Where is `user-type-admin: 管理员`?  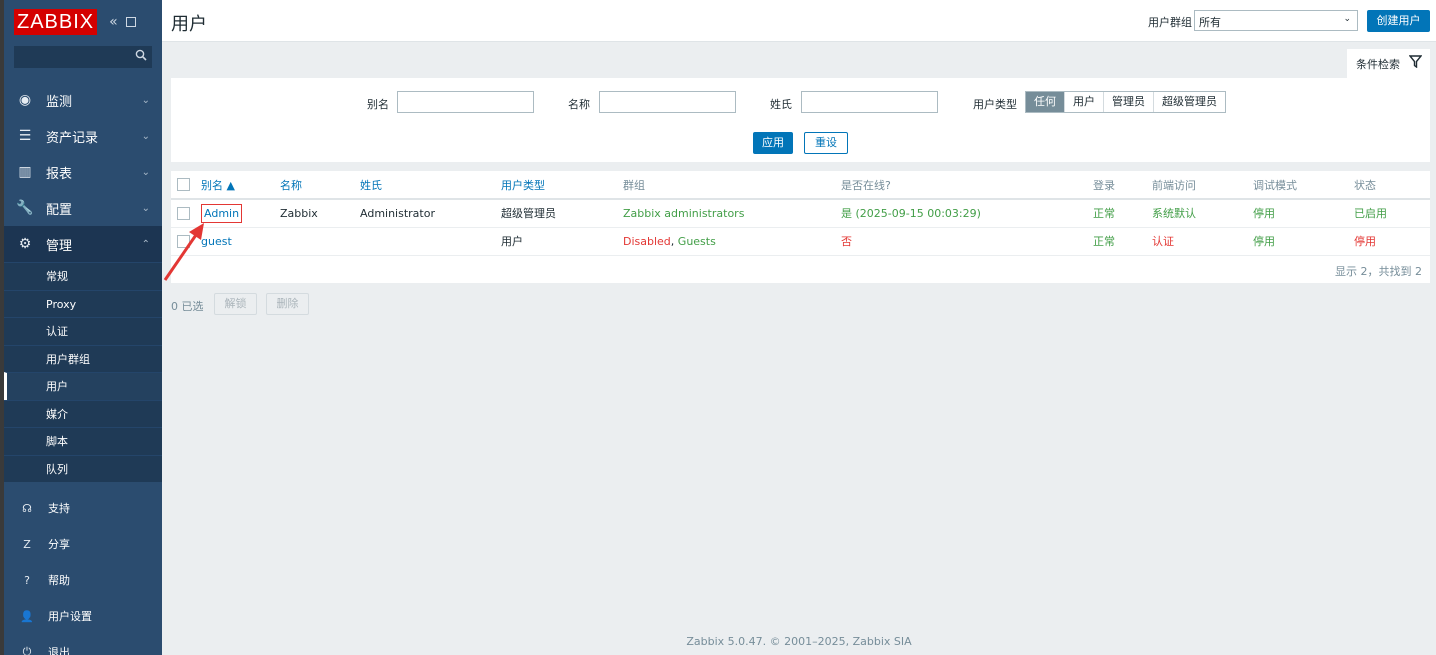
user-type-admin: 管理员 is located at coordinates (1128, 102).